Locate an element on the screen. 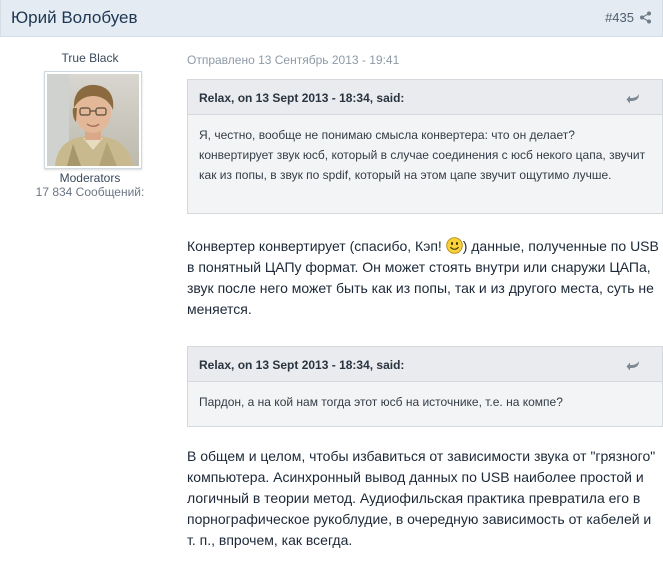 Image resolution: width=663 pixels, height=562 pixels. post-header: Юрий Волобуев #435 is located at coordinates (331, 18).